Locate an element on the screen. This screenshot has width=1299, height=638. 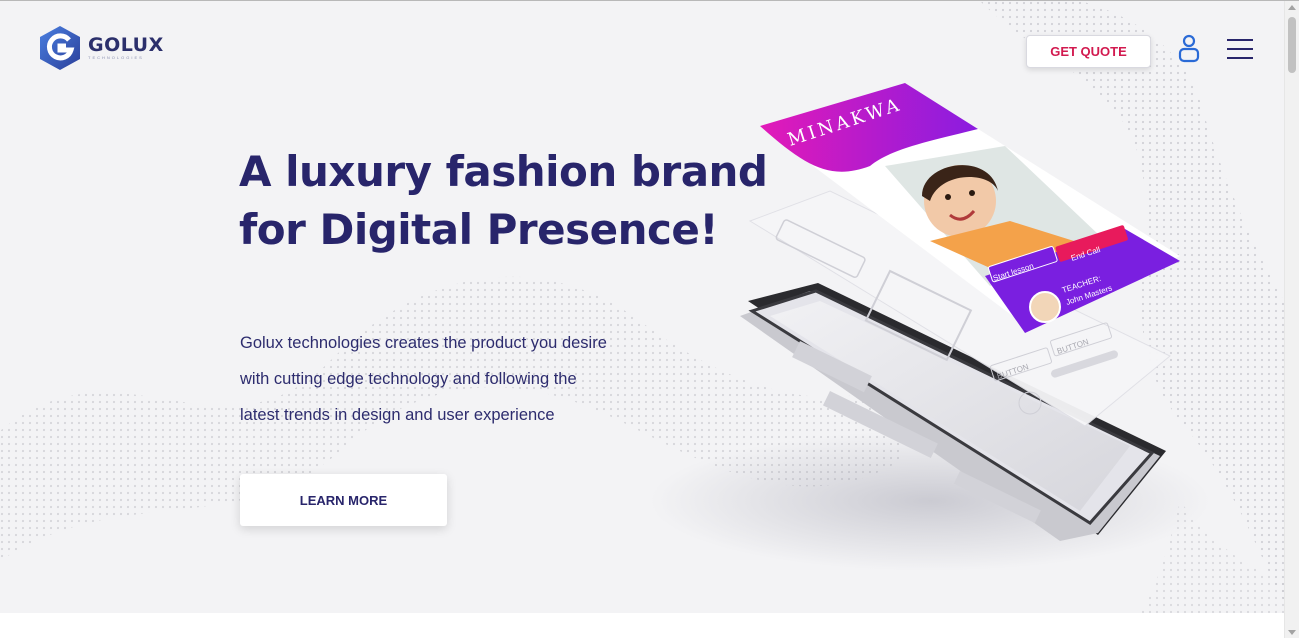
get-quote-button: GET QUOTE is located at coordinates (1088, 51).